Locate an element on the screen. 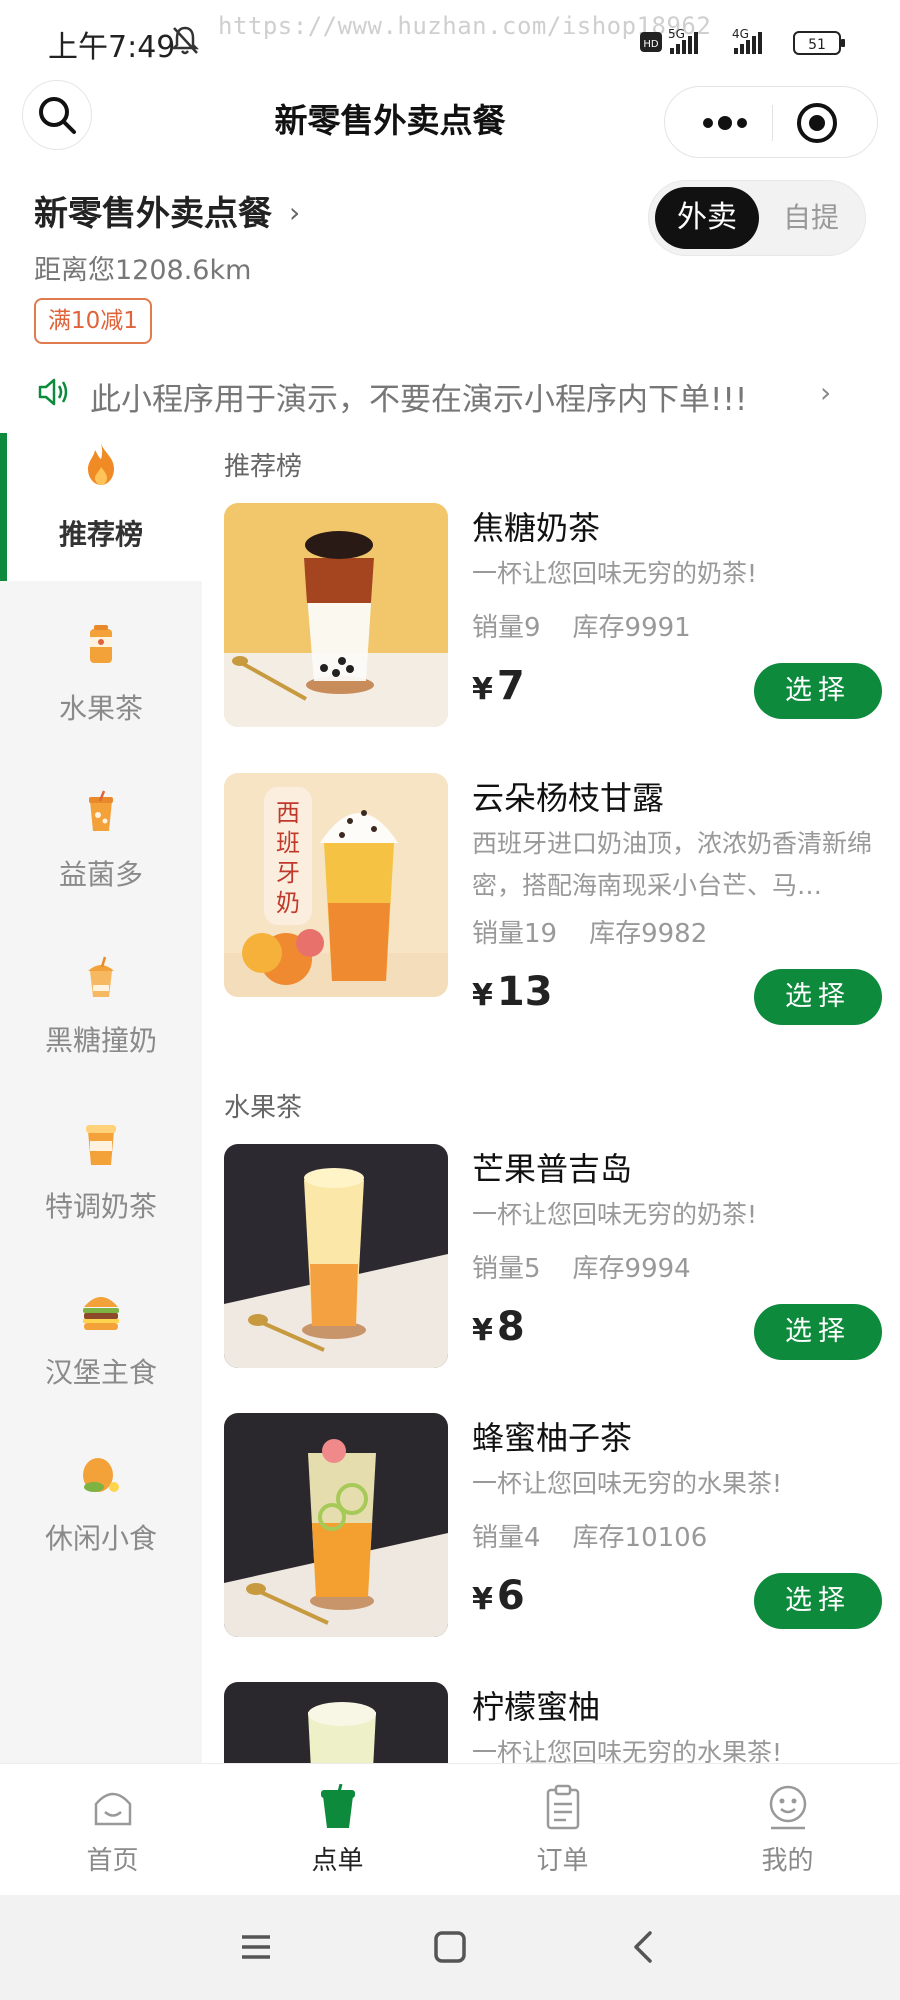 Image resolution: width=900 pixels, height=2000 pixels. svg-text: 西 is located at coordinates (288, 813).